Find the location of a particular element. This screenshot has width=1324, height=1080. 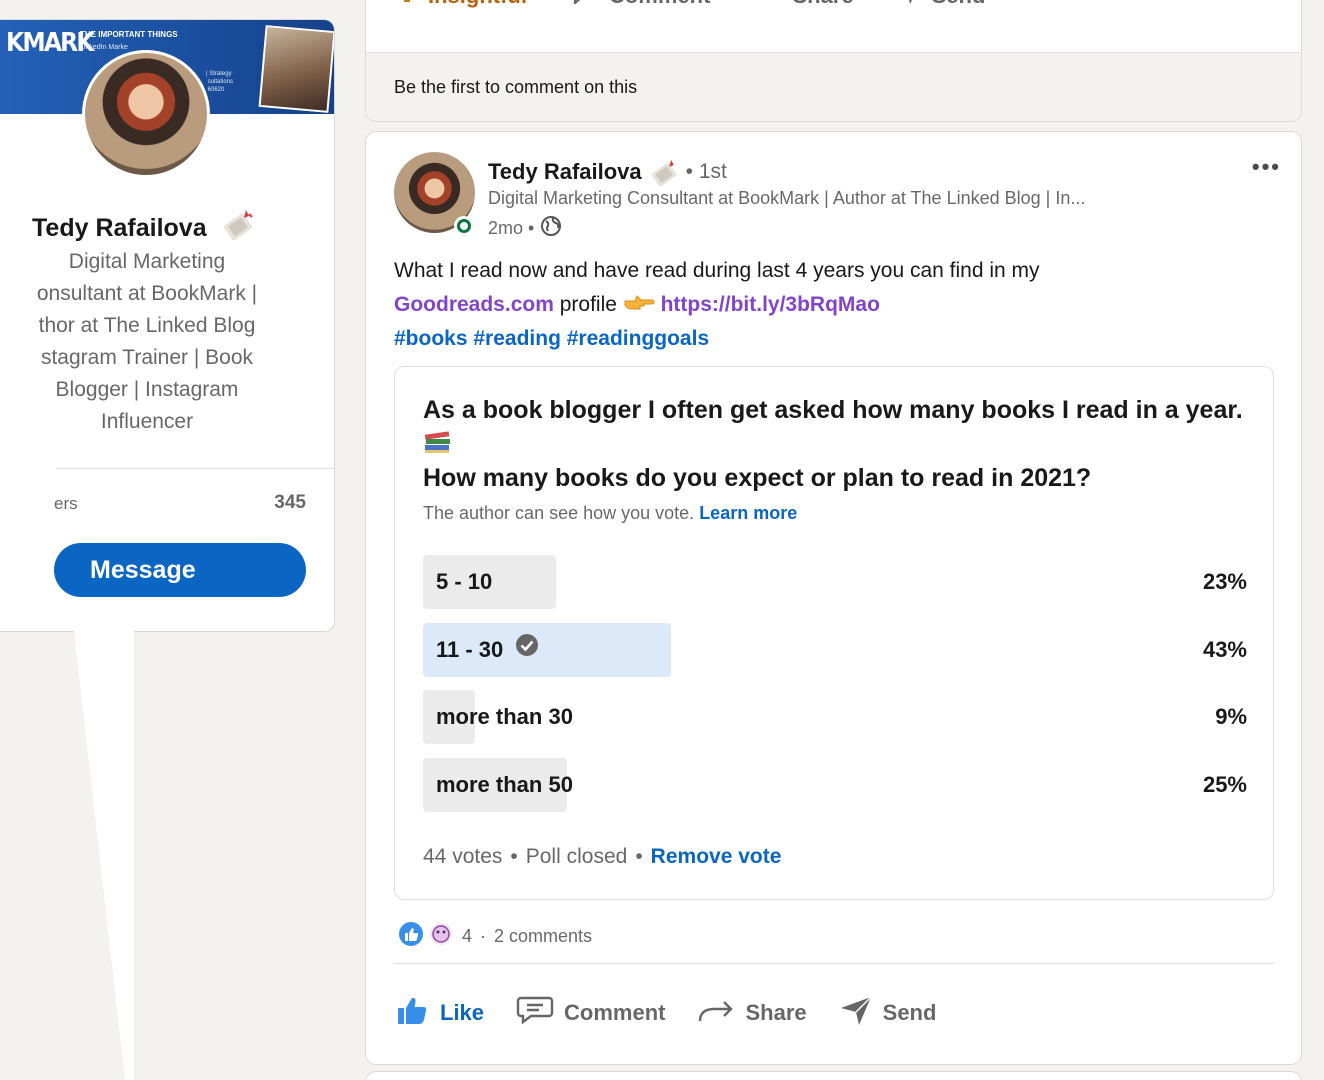

poll-option-percent: 25% is located at coordinates (1224, 784).